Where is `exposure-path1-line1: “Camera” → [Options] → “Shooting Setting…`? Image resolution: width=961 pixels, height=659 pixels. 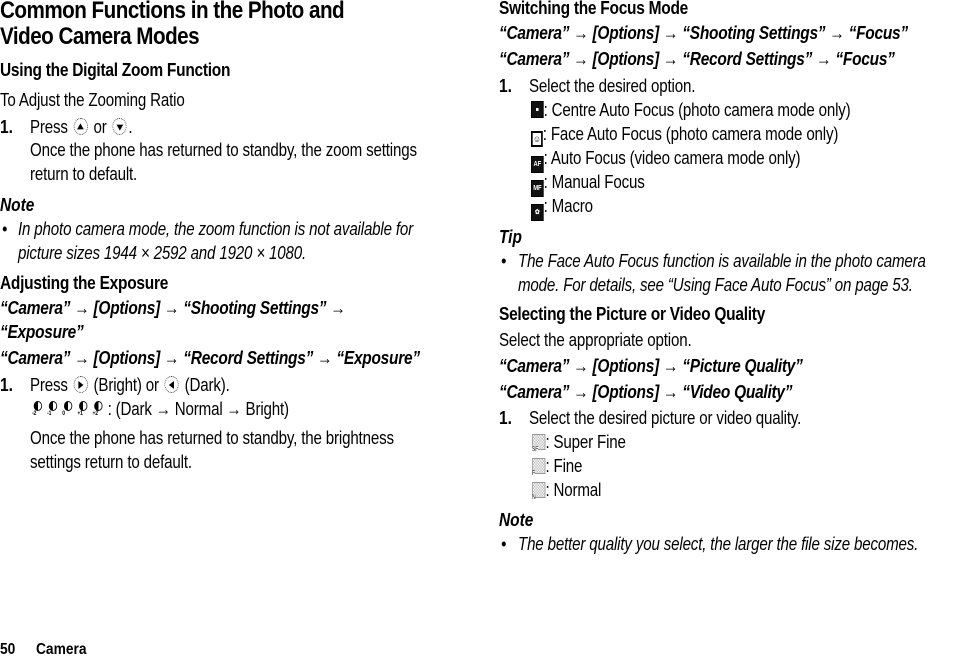
exposure-path1-line1: “Camera” → [Options] → “Shooting Setting… is located at coordinates (173, 308).